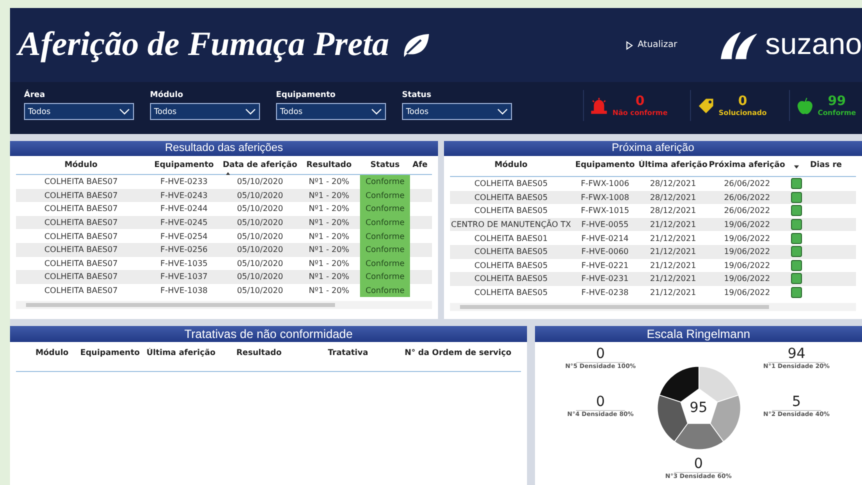  What do you see at coordinates (184, 277) in the screenshot?
I see `table-cell-text: F-HVE-1037` at bounding box center [184, 277].